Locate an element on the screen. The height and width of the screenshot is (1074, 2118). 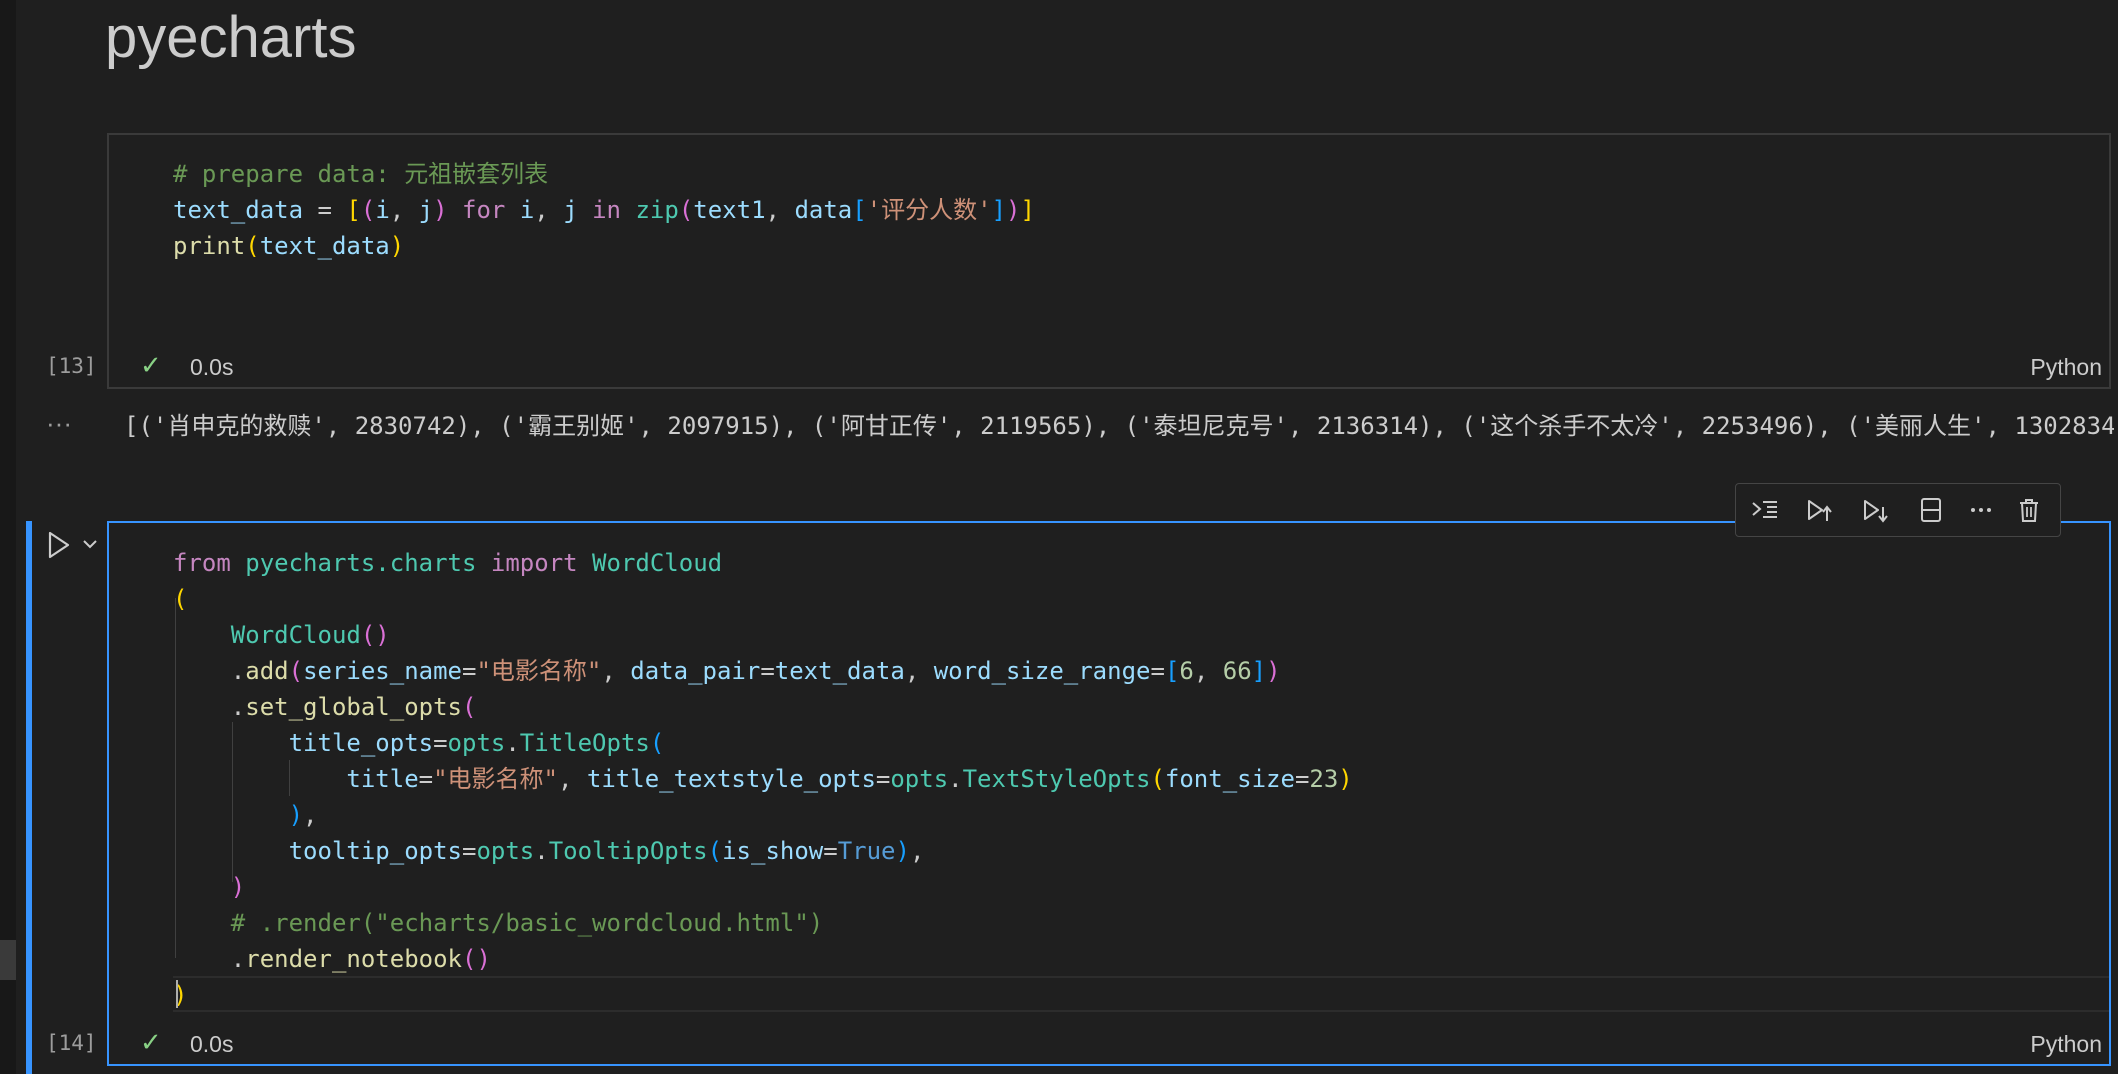
left-gutter is located at coordinates (8, 537).